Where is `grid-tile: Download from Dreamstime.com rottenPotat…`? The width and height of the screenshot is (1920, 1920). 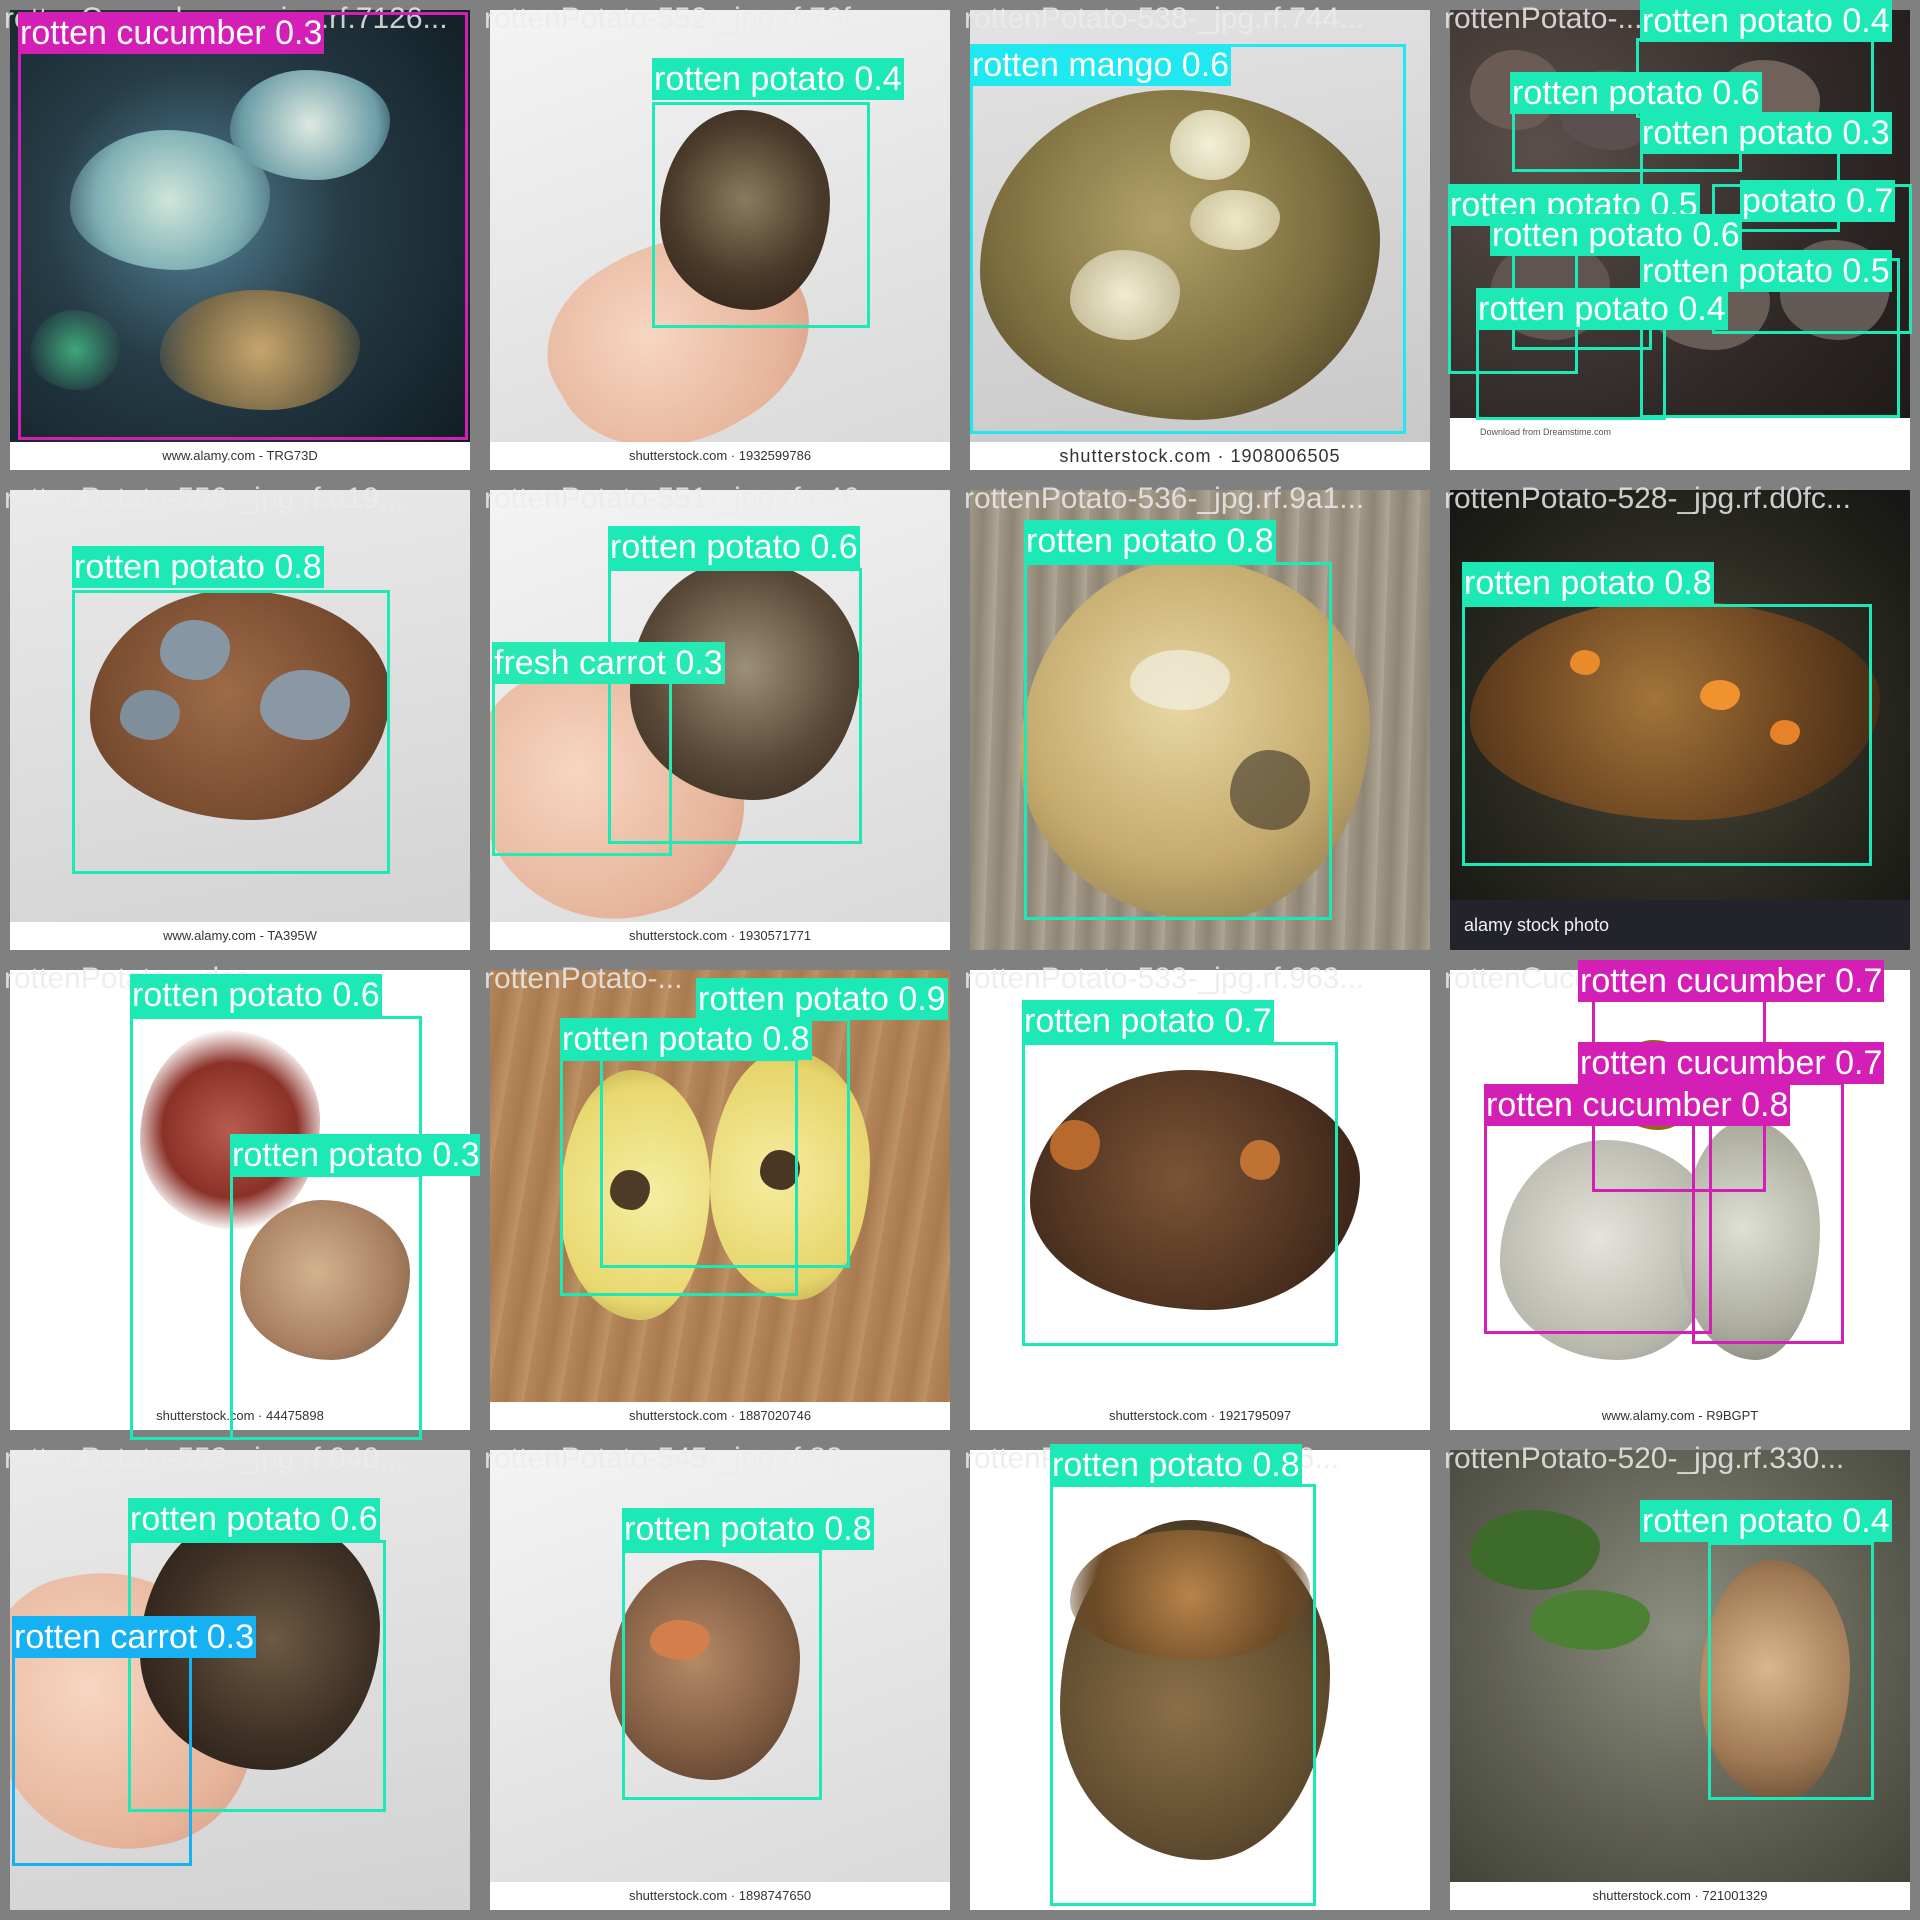
grid-tile: Download from Dreamstime.com rottenPotat… is located at coordinates (1680, 240).